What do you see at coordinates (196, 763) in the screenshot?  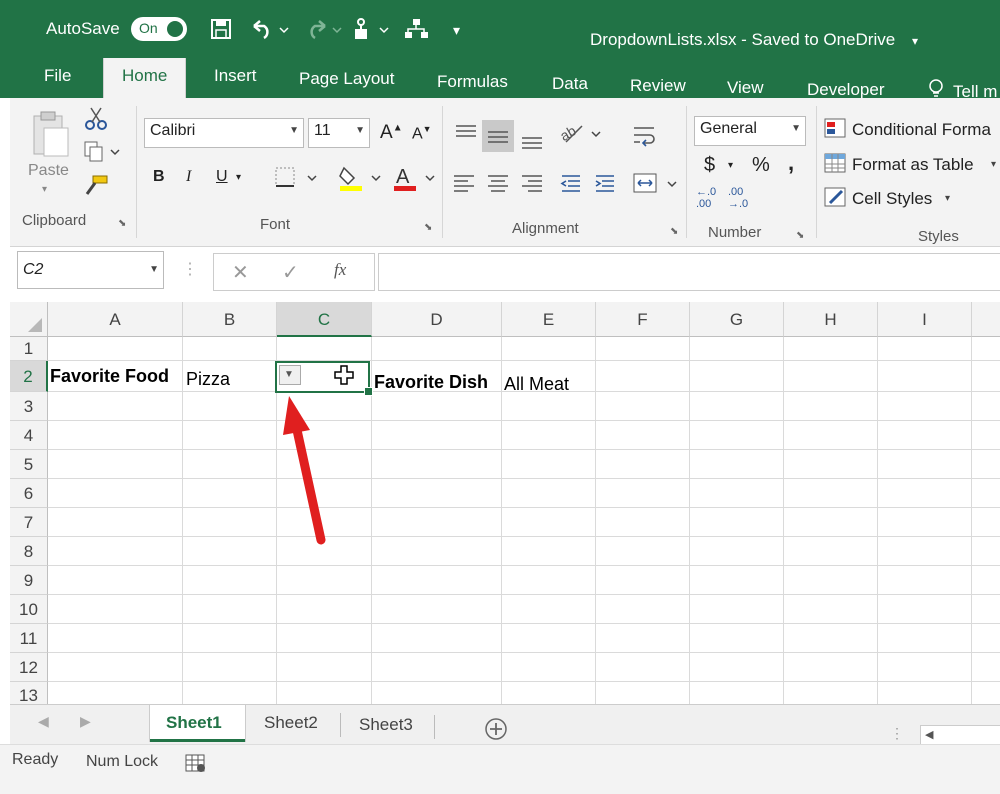 I see `macro-record-icon` at bounding box center [196, 763].